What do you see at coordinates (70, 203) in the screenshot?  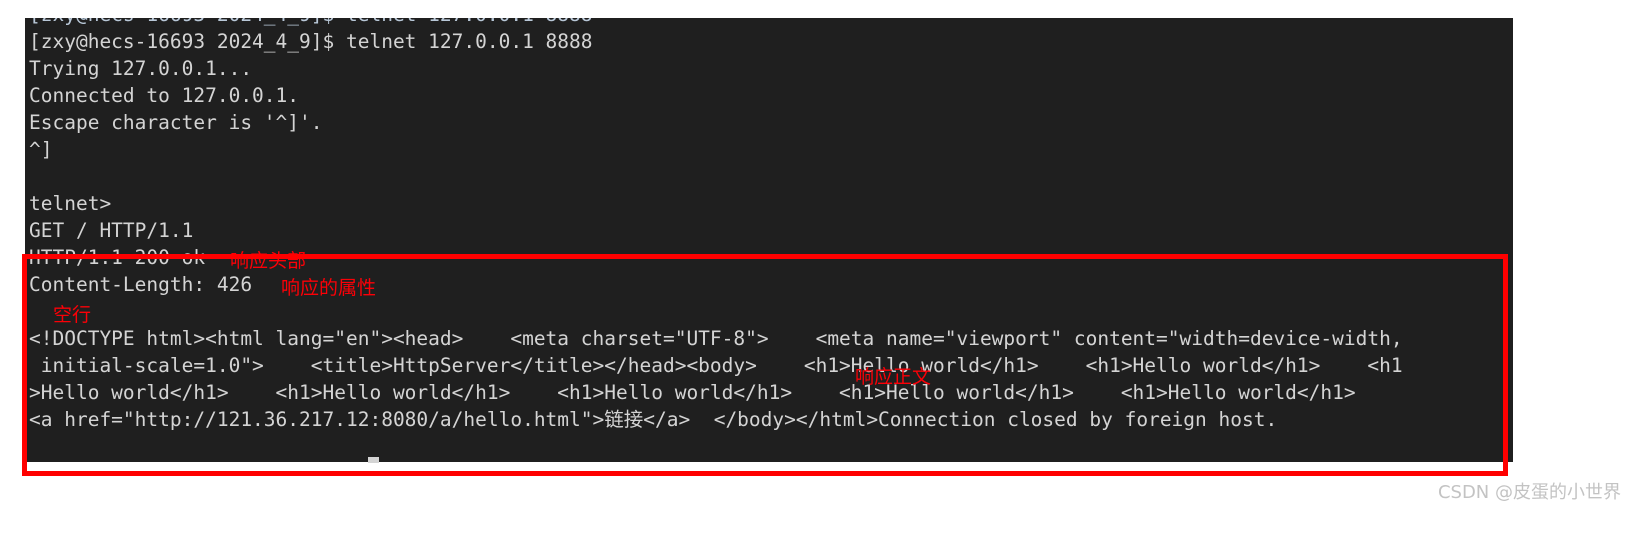 I see `terminal-line-telnet-prompt: telnet>` at bounding box center [70, 203].